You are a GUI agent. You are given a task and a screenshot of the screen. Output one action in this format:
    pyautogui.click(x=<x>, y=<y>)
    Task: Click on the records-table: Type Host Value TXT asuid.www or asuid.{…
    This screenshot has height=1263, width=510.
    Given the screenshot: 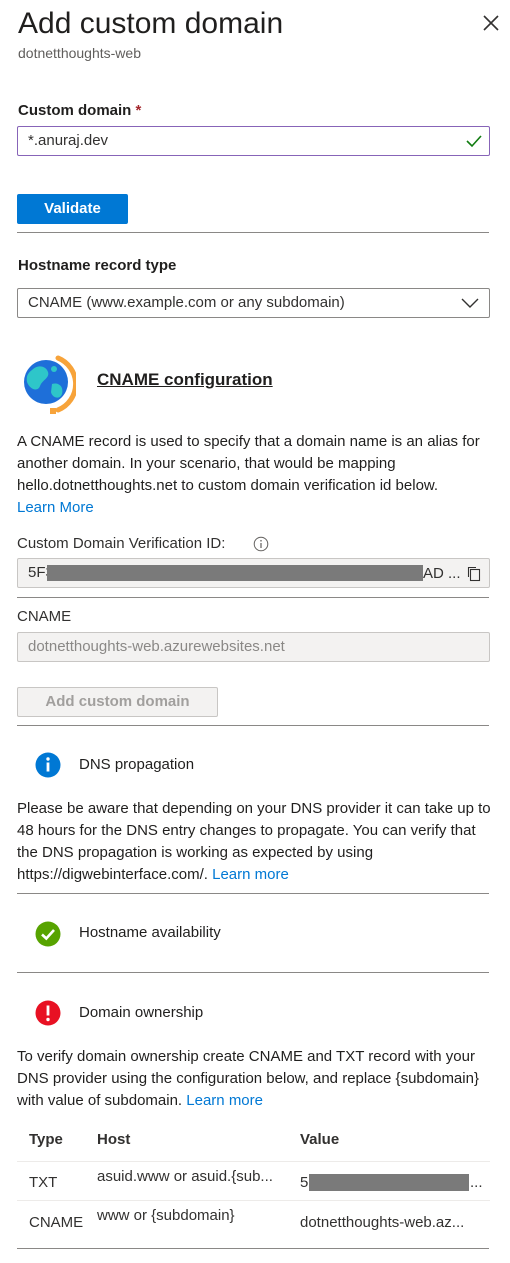 What is the action you would take?
    pyautogui.click(x=253, y=1176)
    